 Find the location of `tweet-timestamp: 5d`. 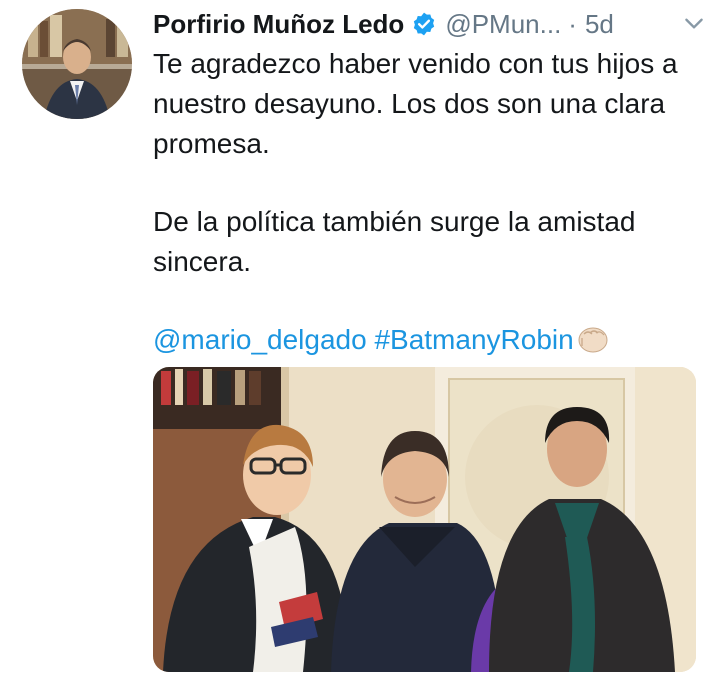

tweet-timestamp: 5d is located at coordinates (599, 24).